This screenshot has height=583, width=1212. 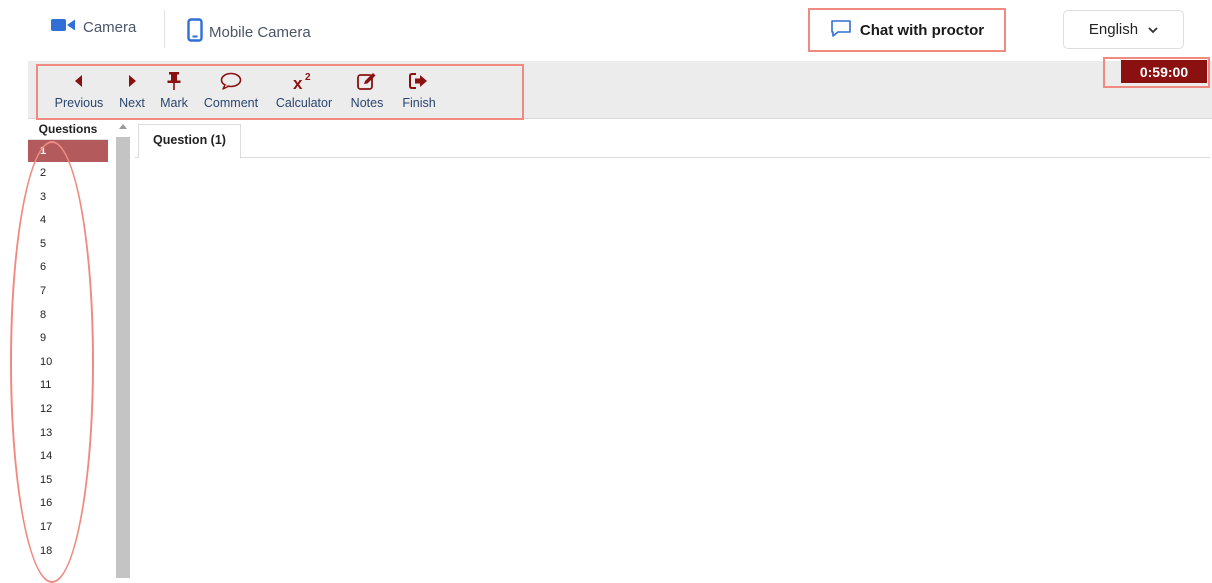 What do you see at coordinates (68, 339) in the screenshot?
I see `question-item: 9` at bounding box center [68, 339].